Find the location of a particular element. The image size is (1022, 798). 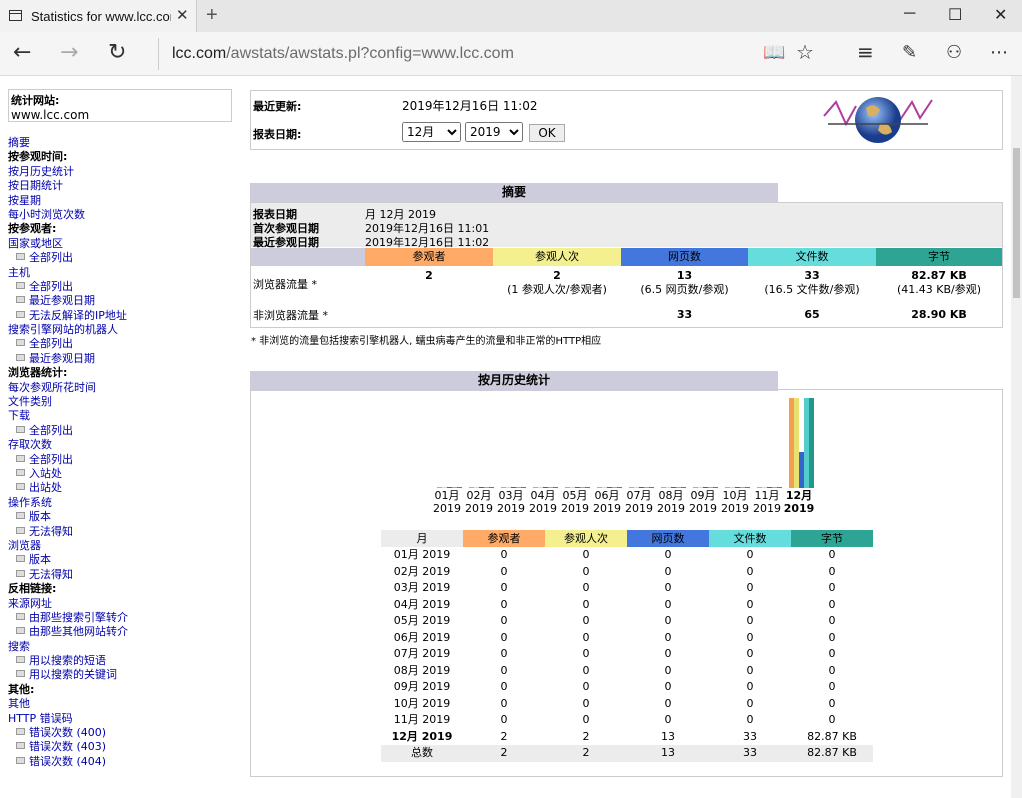

last-update-value: 2019年12月16日 11:02 is located at coordinates (470, 106).